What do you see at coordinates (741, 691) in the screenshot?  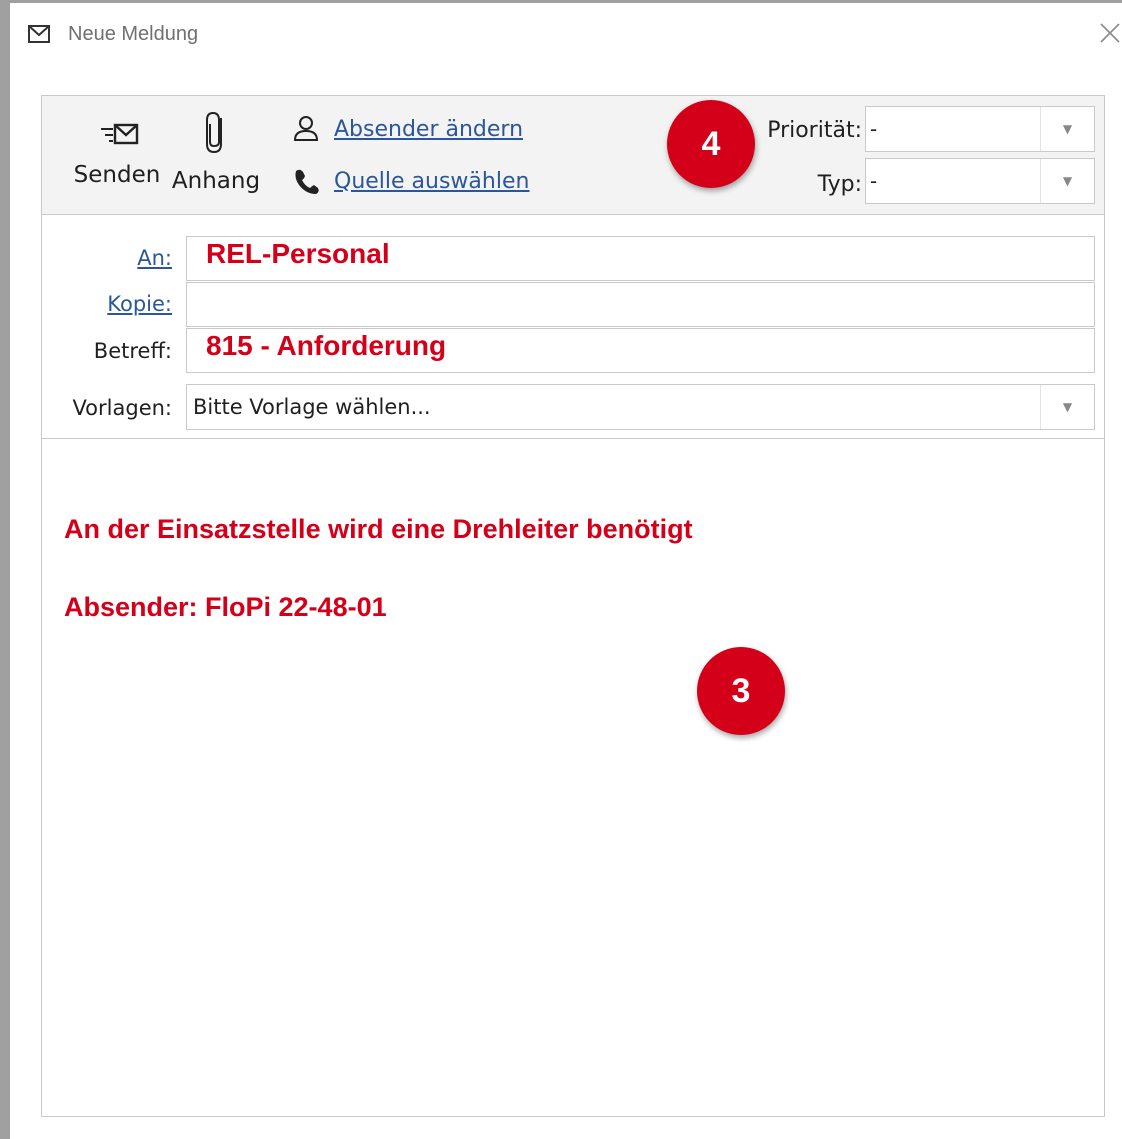 I see `annotation-badge: 3` at bounding box center [741, 691].